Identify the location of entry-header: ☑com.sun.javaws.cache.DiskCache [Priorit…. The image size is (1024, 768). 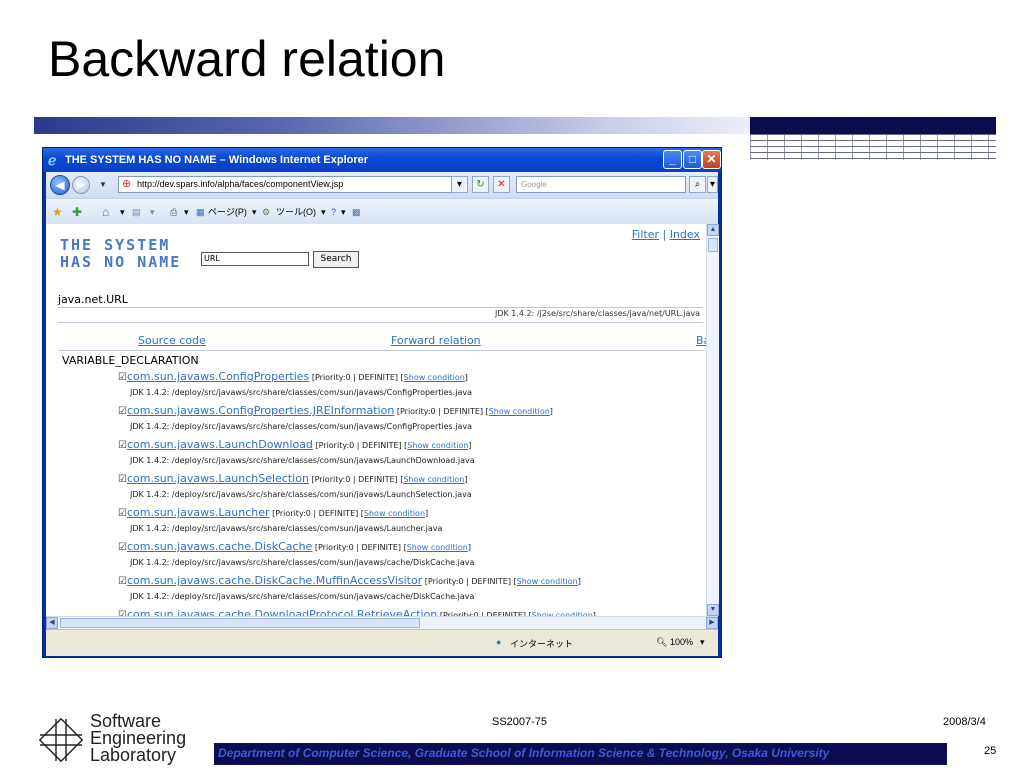
(294, 546).